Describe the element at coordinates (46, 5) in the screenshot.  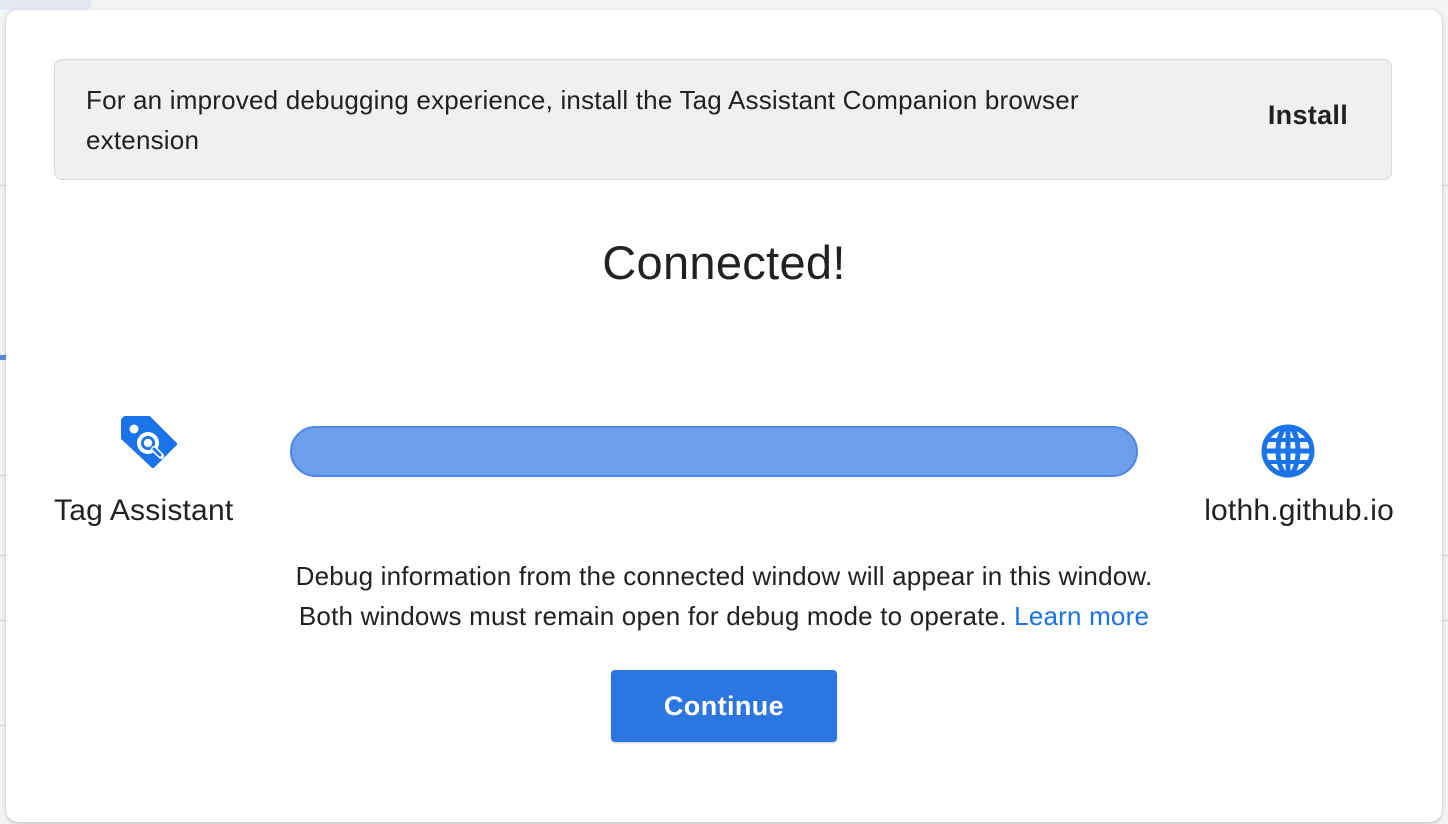
I see `background-tab` at that location.